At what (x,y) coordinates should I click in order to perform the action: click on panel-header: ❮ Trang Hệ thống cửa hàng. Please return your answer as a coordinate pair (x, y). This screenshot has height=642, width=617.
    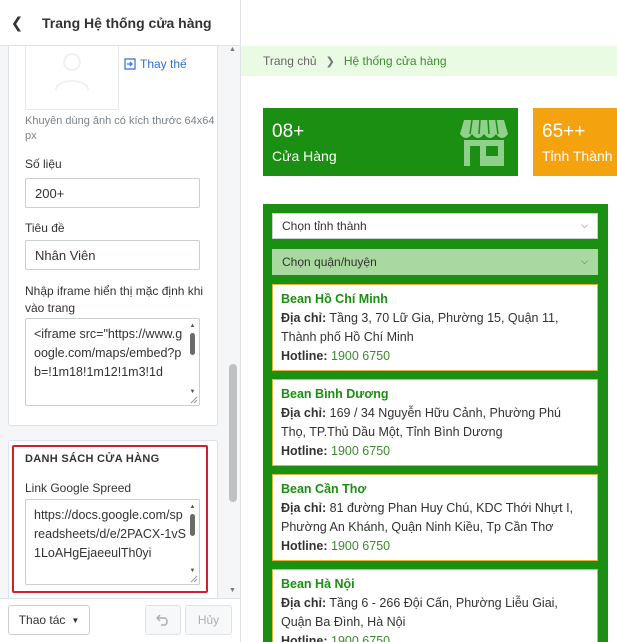
    Looking at the image, I should click on (120, 23).